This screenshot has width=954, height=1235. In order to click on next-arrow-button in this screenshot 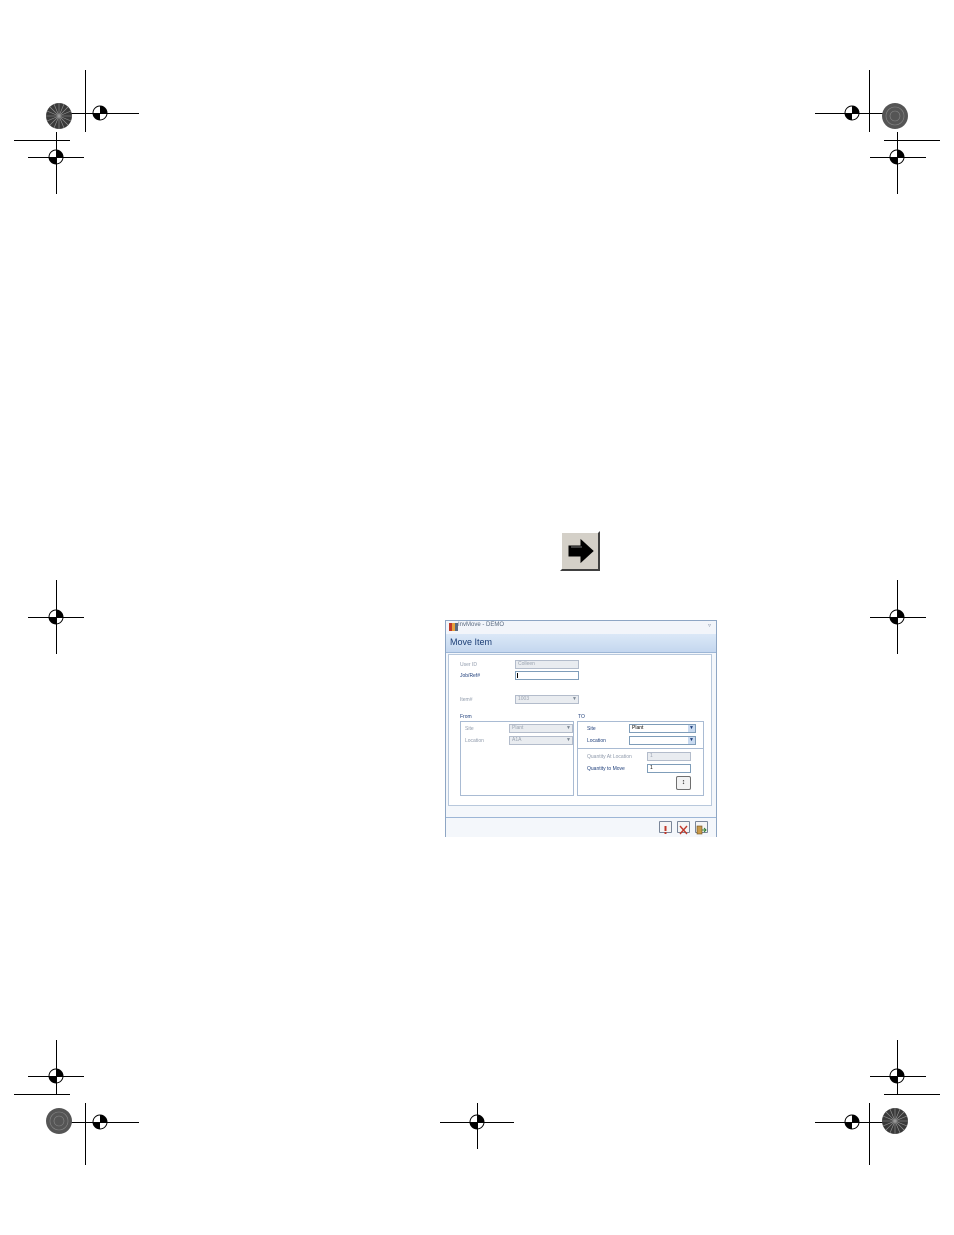, I will do `click(580, 551)`.